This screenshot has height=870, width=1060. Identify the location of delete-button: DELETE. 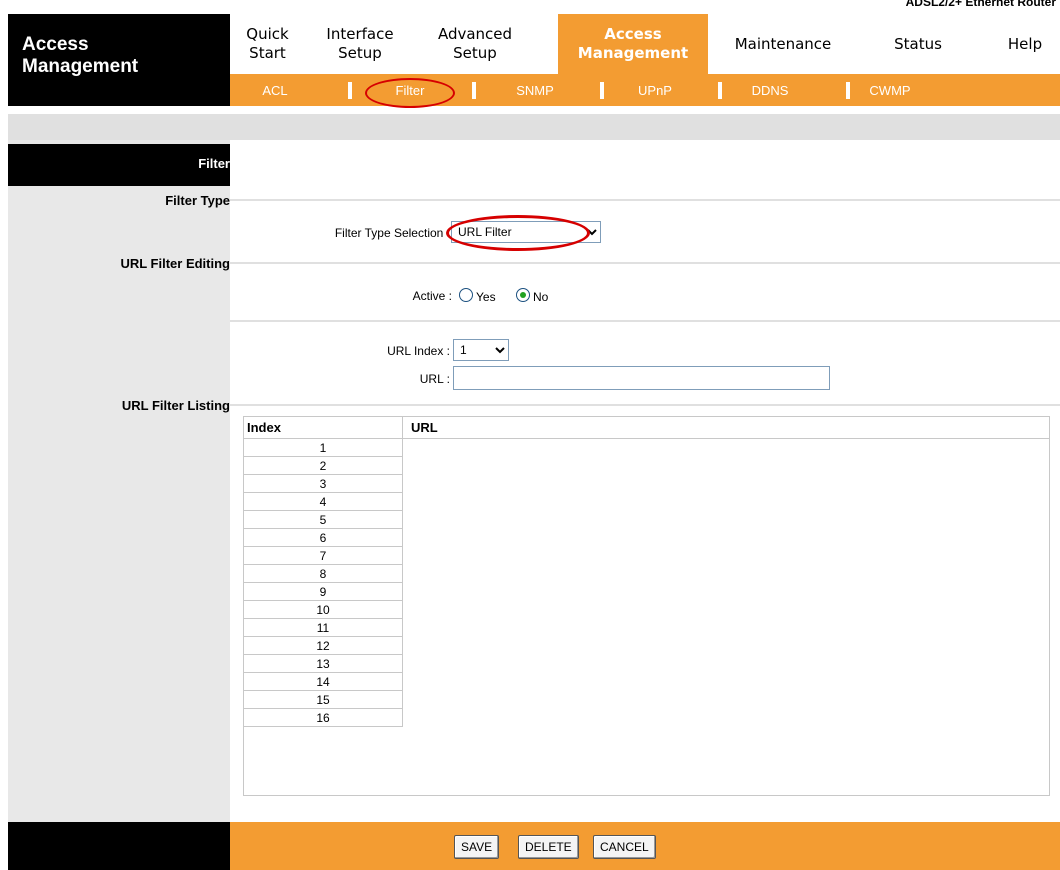
(548, 847).